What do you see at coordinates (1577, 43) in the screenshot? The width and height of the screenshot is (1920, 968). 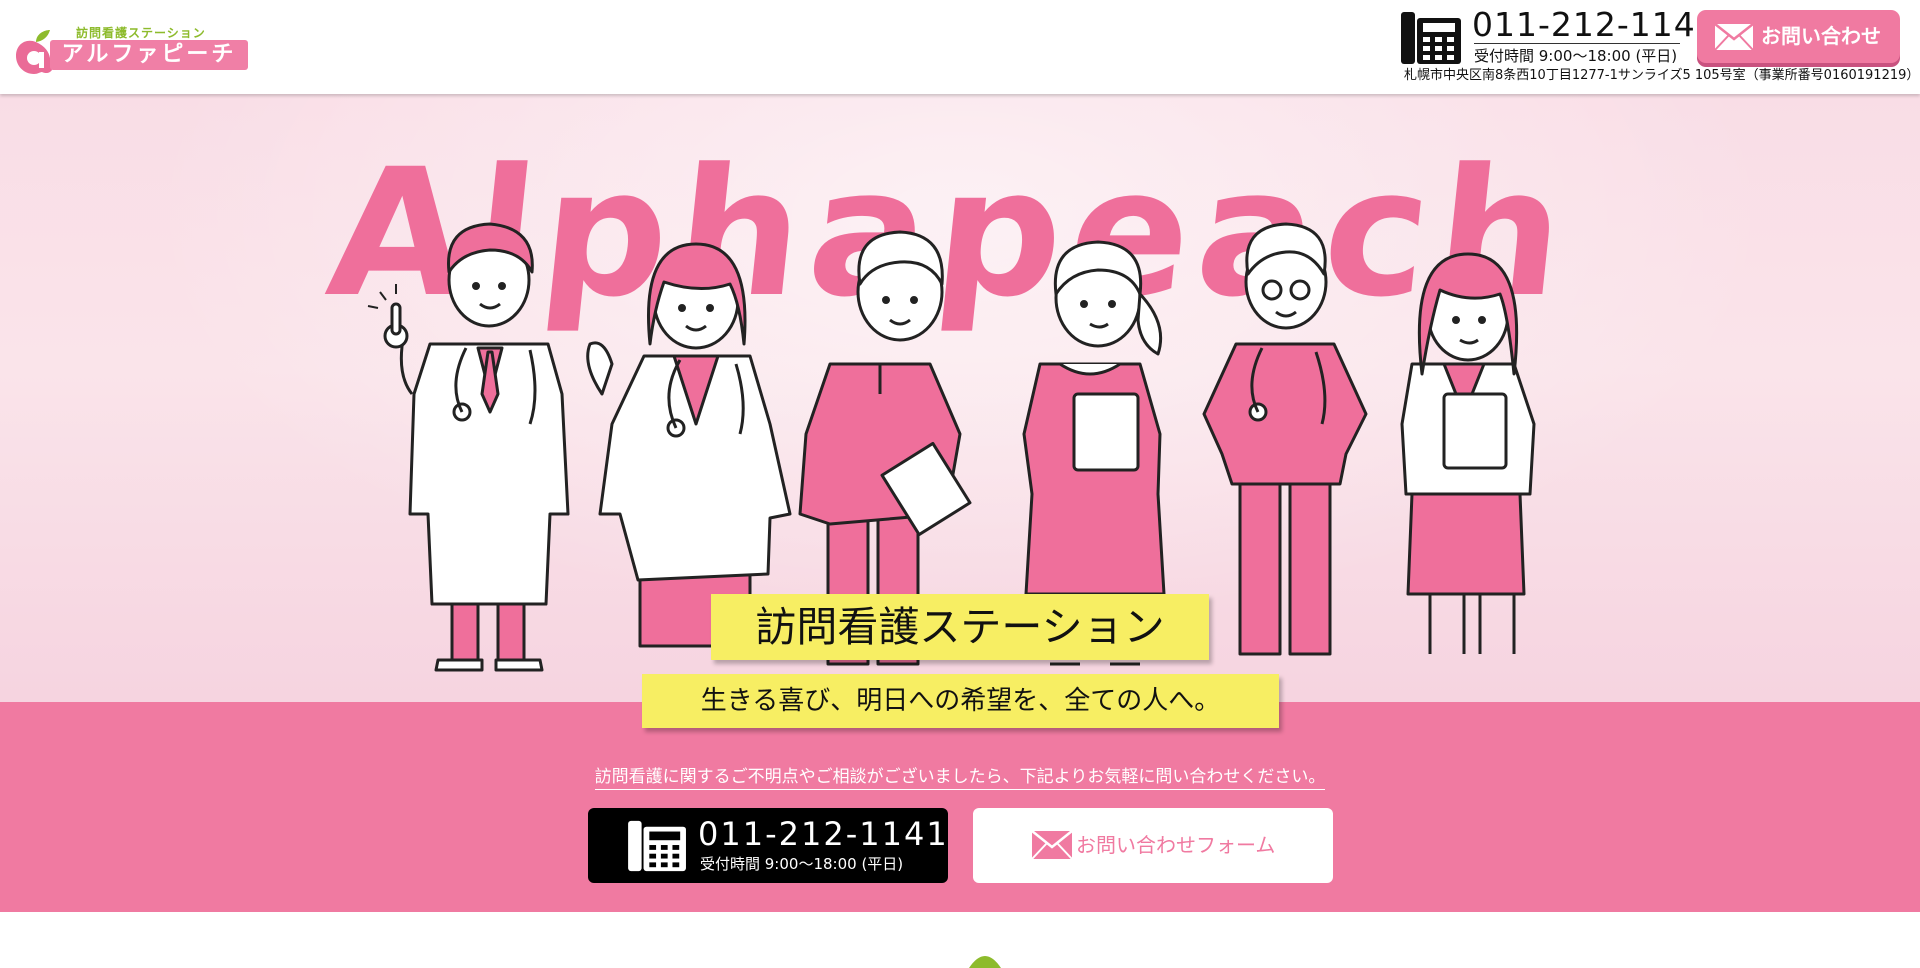 I see `phone-underline` at bounding box center [1577, 43].